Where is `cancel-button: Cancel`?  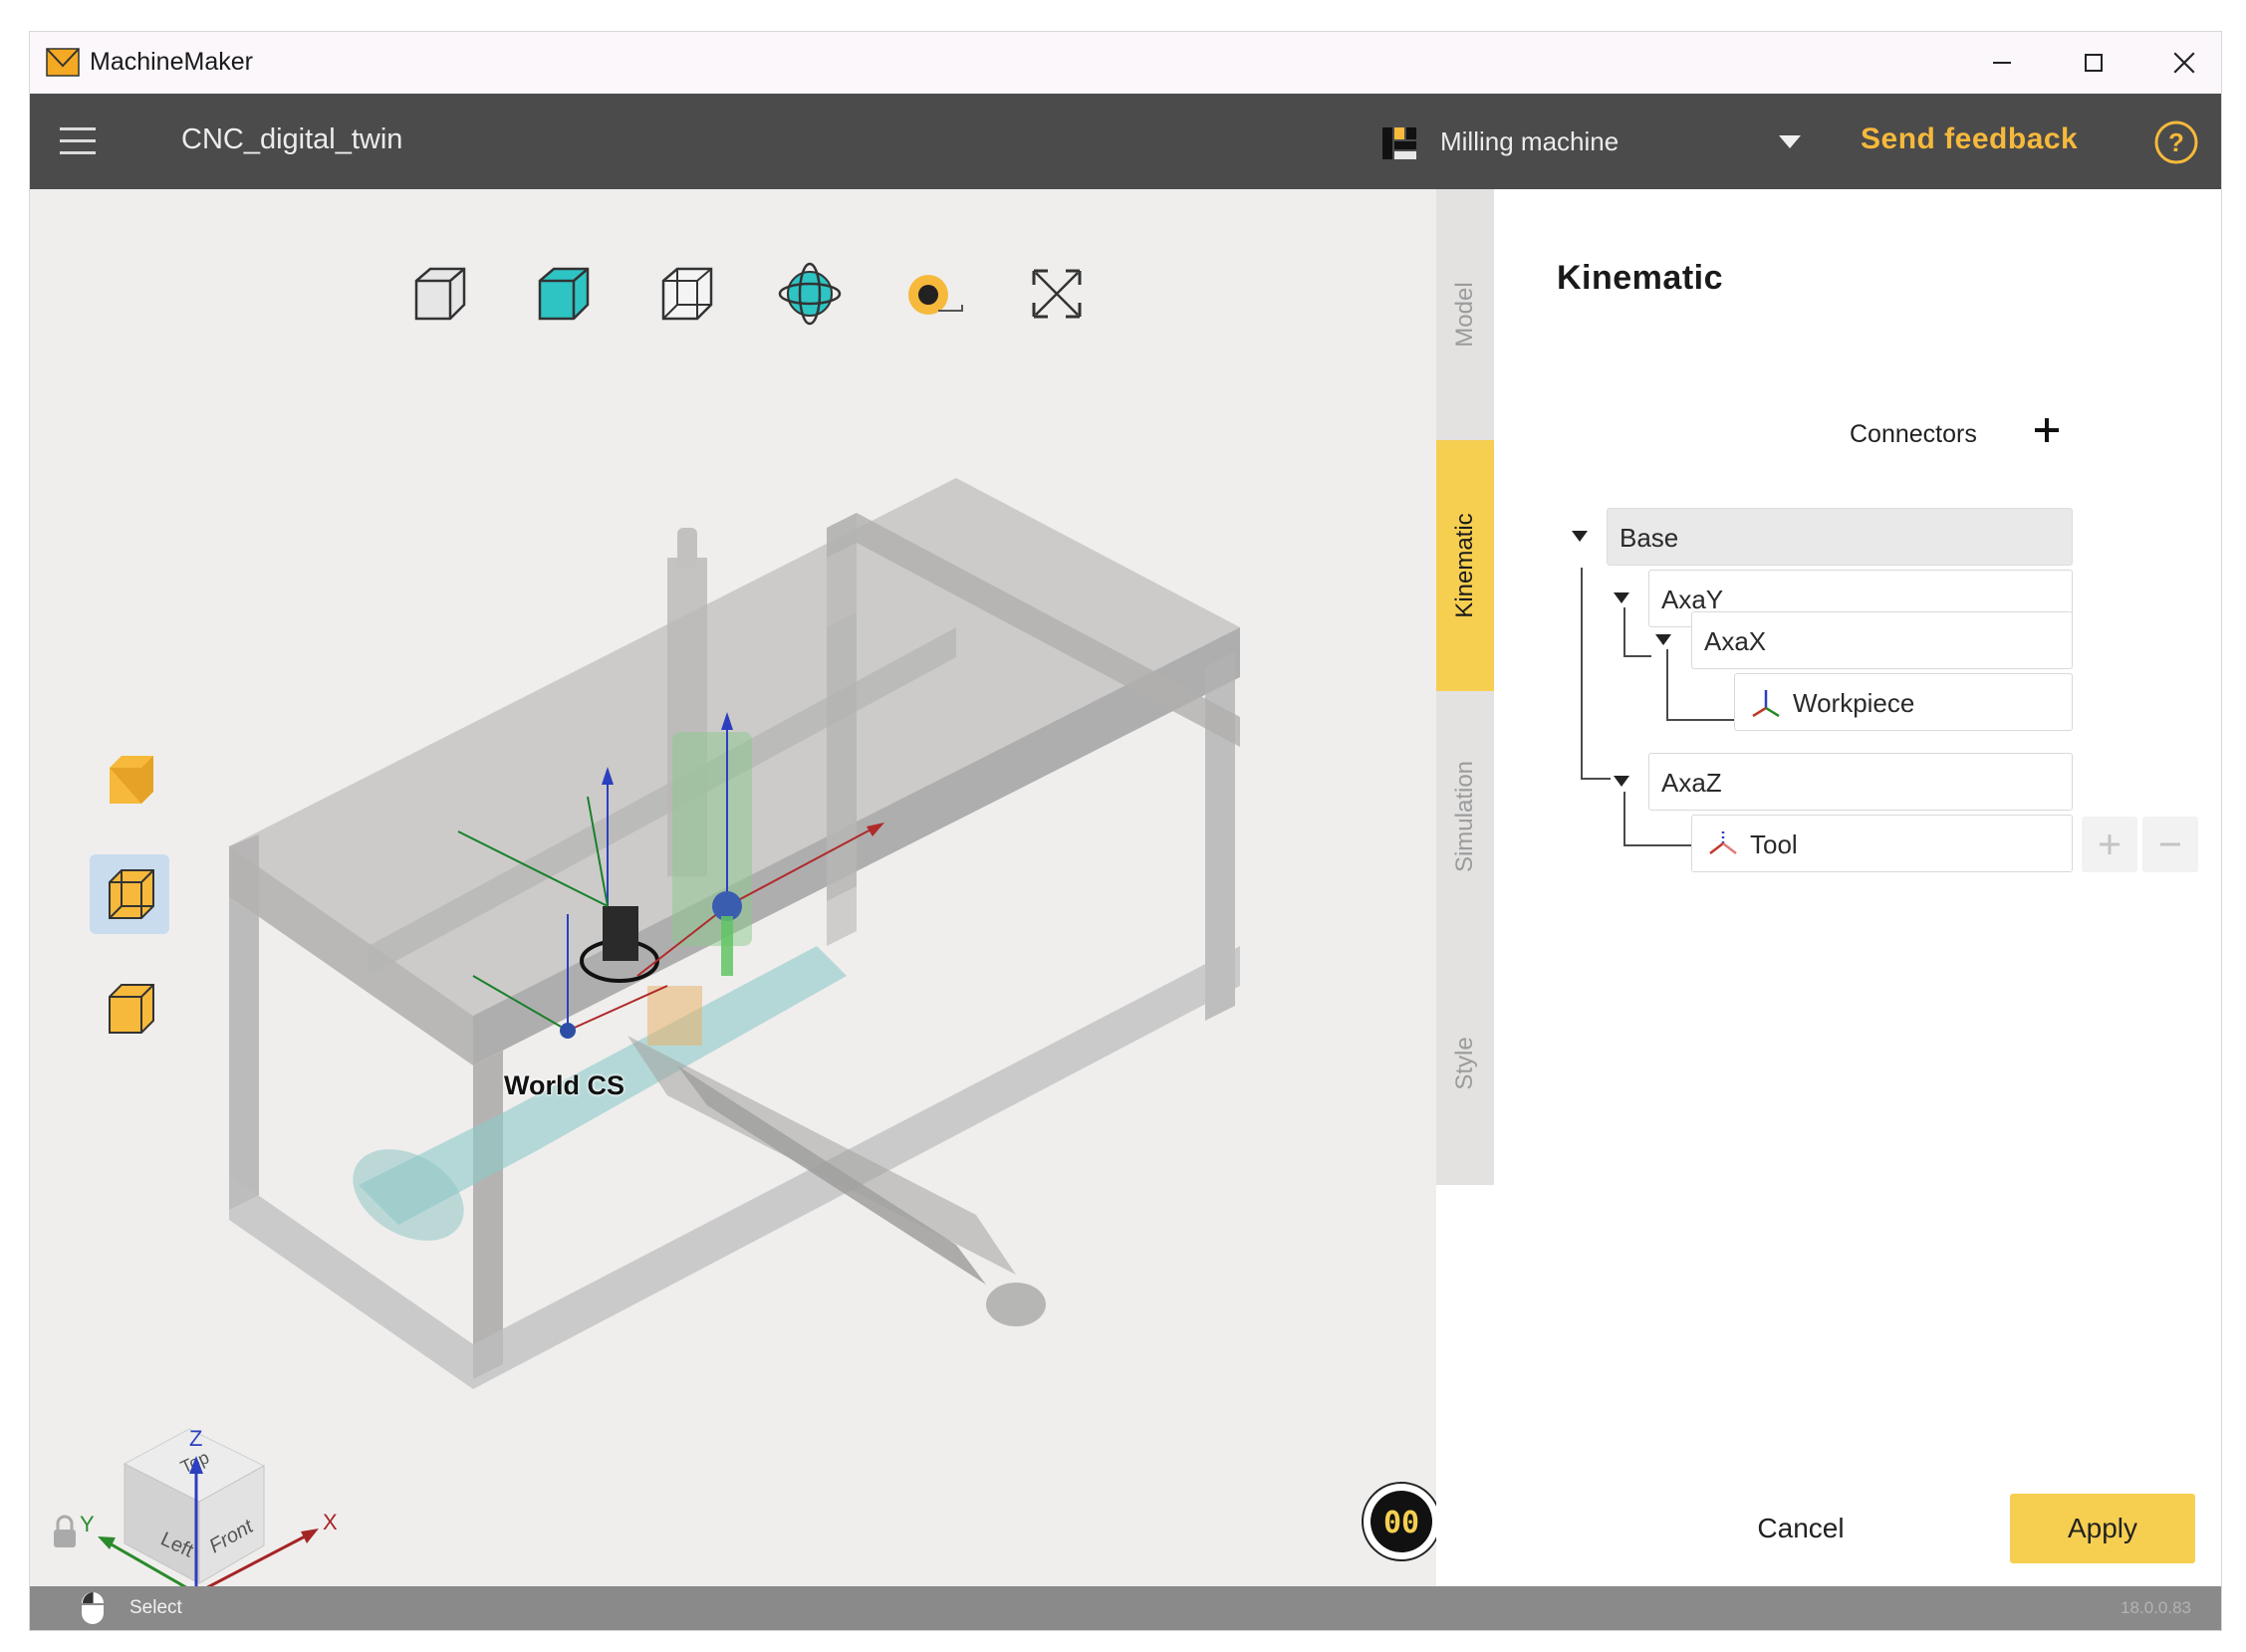
cancel-button: Cancel is located at coordinates (1801, 1528).